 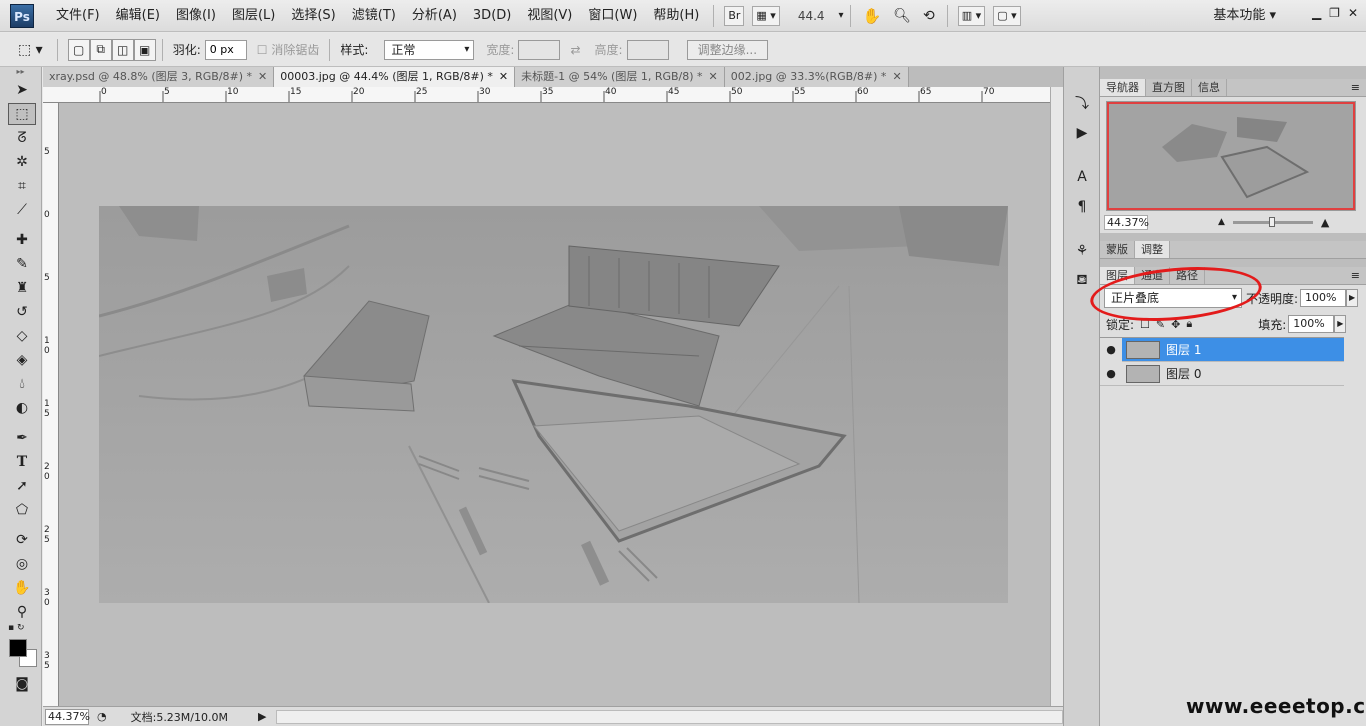 What do you see at coordinates (971, 15) in the screenshot?
I see `arrange-documents-button: ▥ ▾` at bounding box center [971, 15].